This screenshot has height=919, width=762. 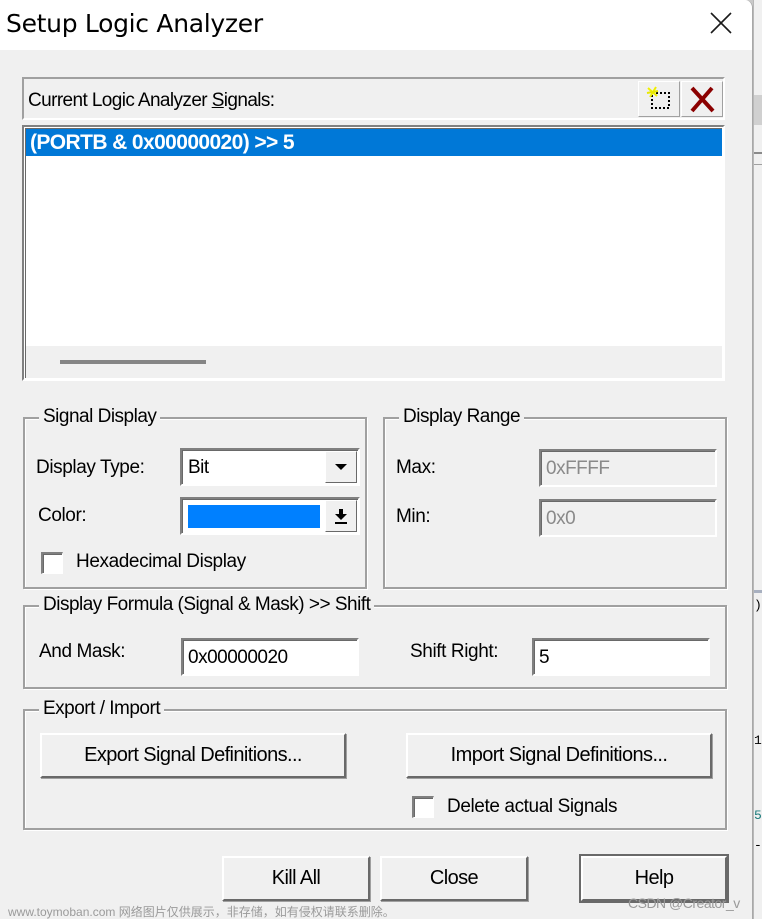 I want to click on background-window-edge: )- 1] 5: -, so click(x=757, y=459).